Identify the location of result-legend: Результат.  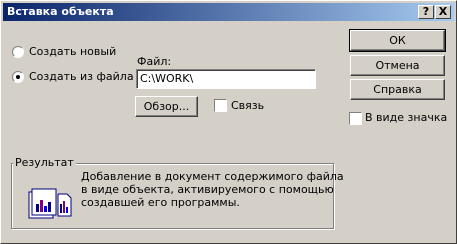
(44, 162).